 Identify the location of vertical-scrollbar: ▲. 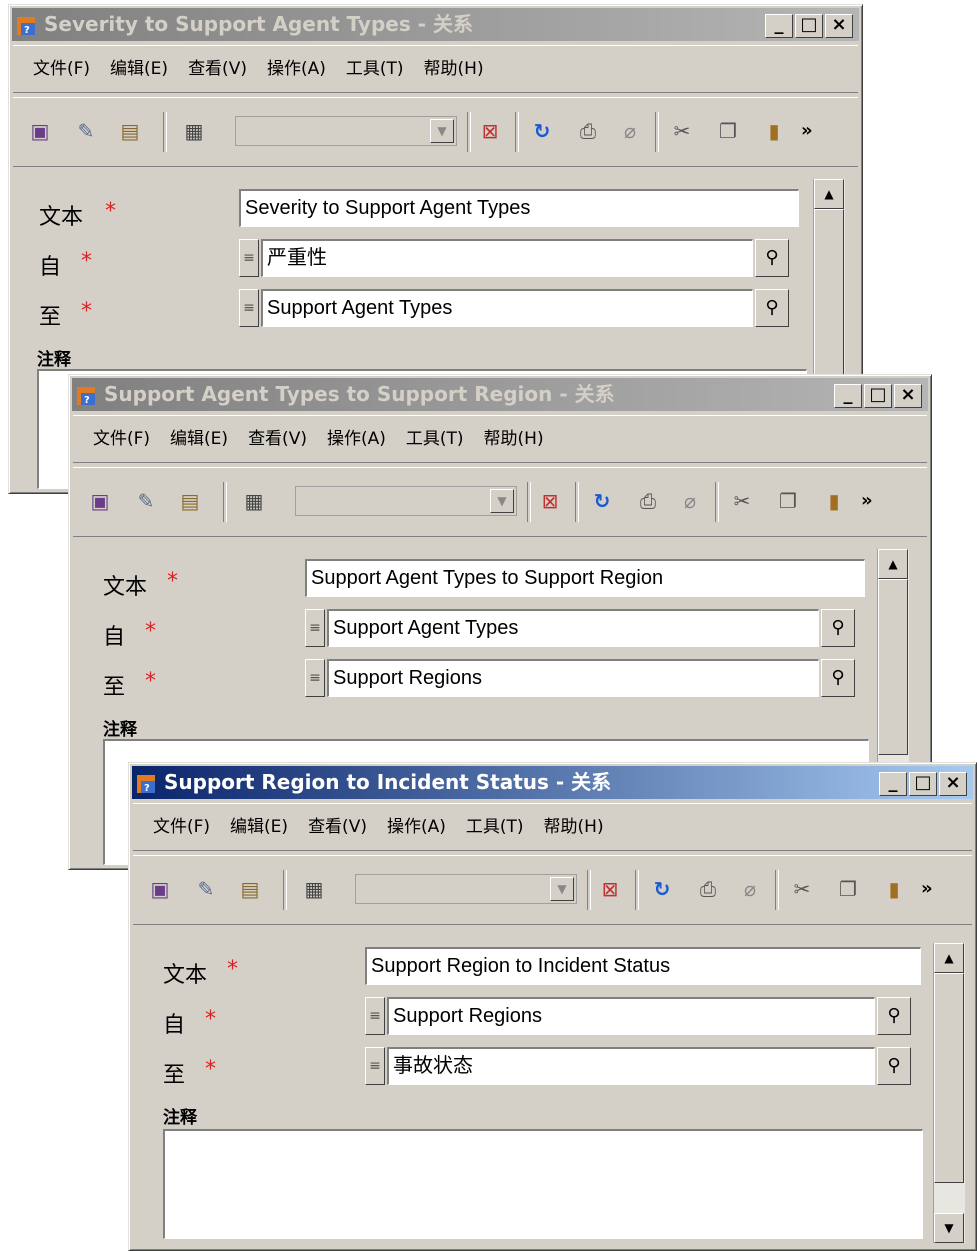
(893, 659).